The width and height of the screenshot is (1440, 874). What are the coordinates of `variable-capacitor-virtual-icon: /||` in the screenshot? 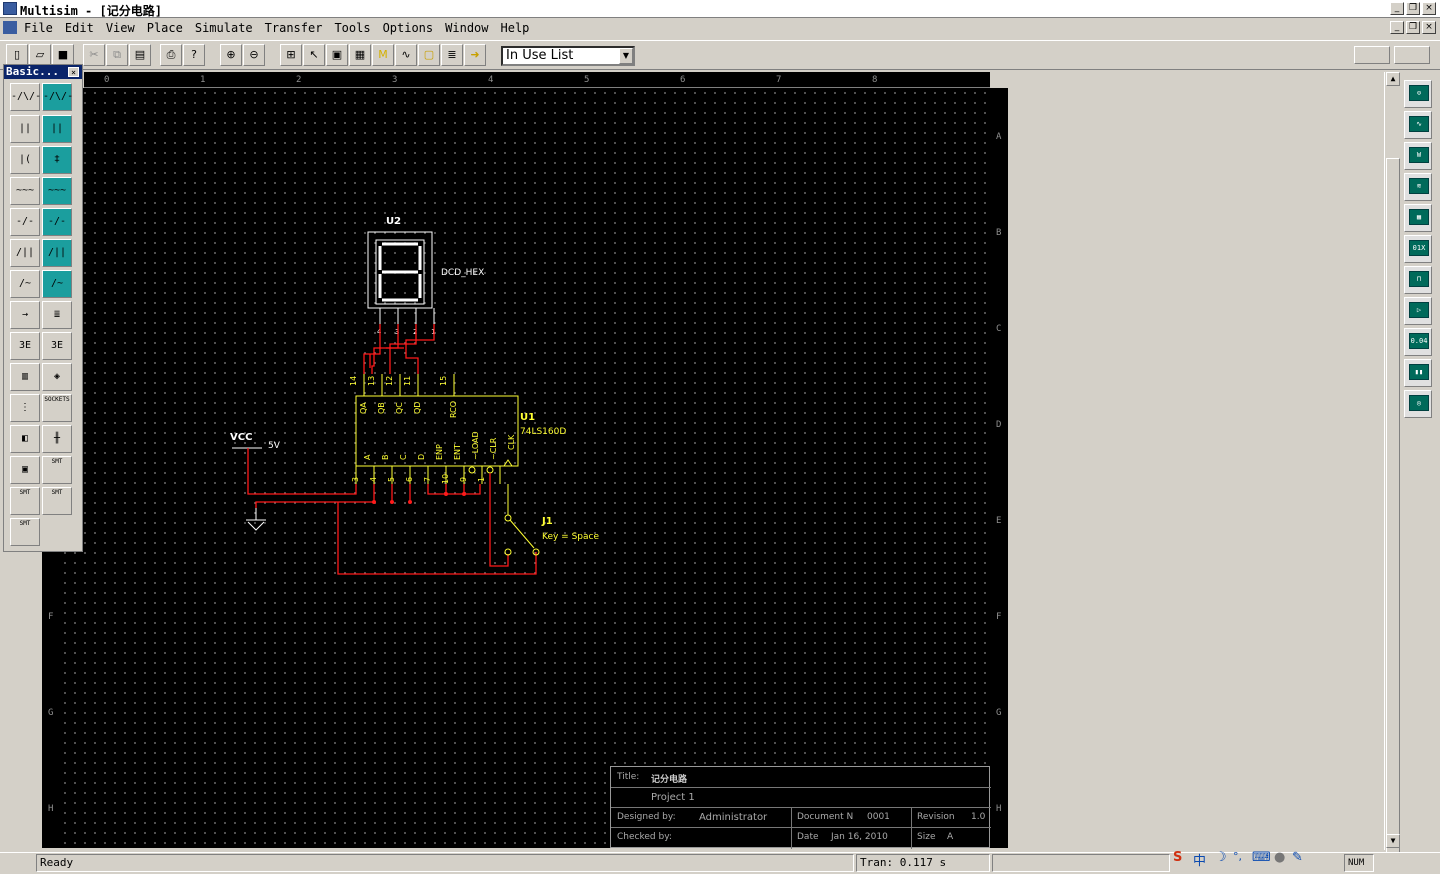 It's located at (57, 253).